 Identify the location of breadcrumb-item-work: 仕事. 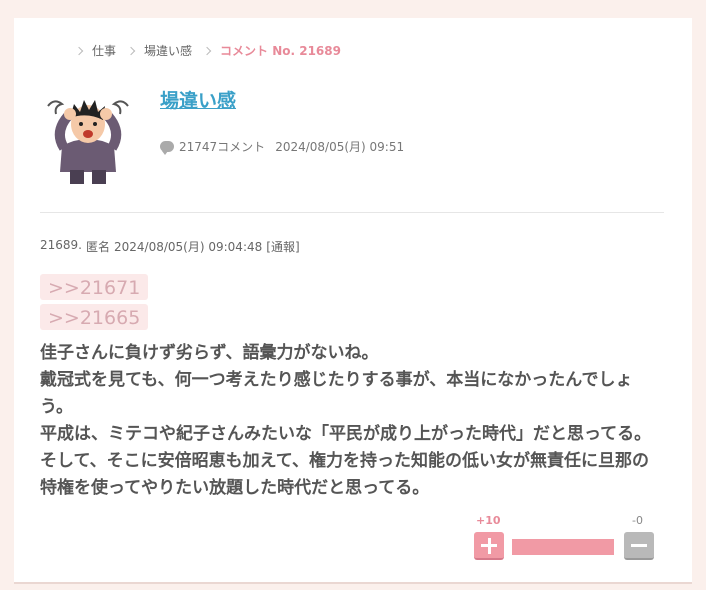
(95, 50).